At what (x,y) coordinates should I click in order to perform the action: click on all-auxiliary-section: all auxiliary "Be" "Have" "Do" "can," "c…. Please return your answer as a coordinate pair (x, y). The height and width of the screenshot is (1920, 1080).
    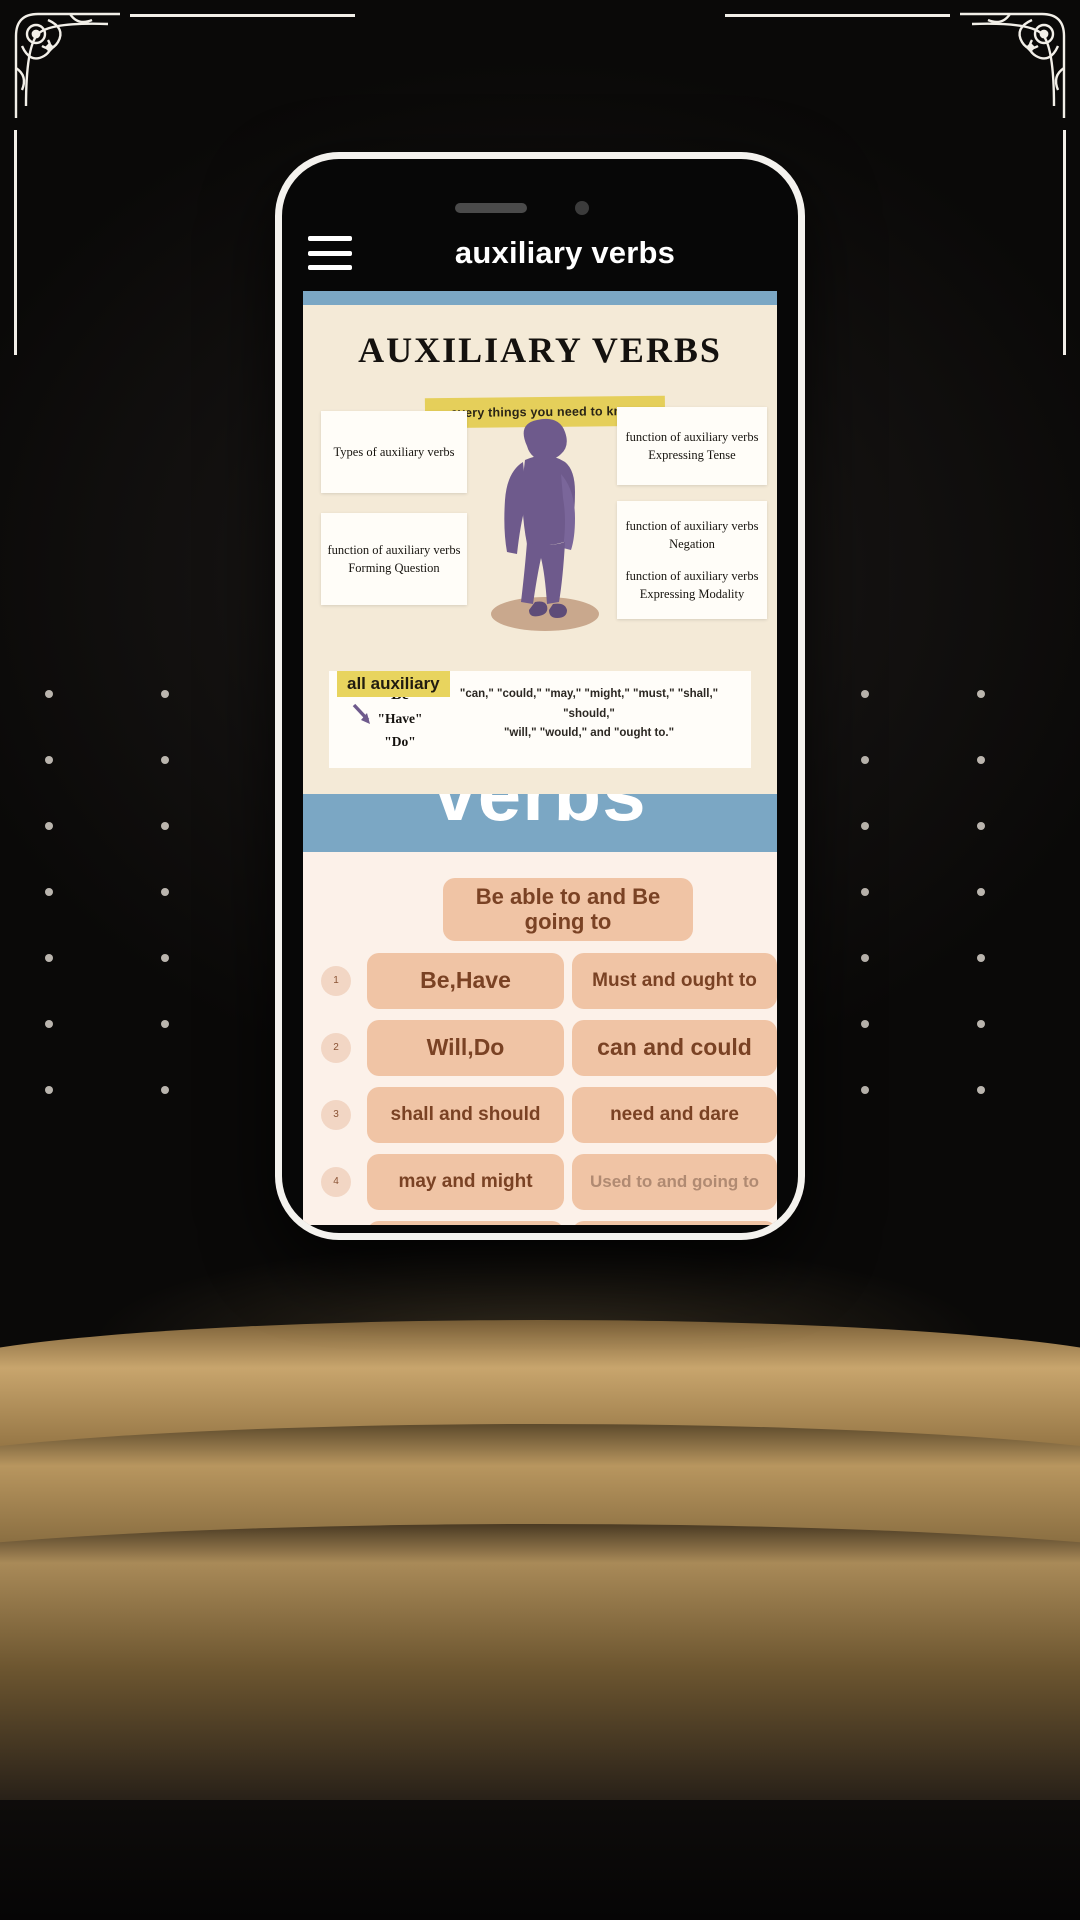
    Looking at the image, I should click on (540, 724).